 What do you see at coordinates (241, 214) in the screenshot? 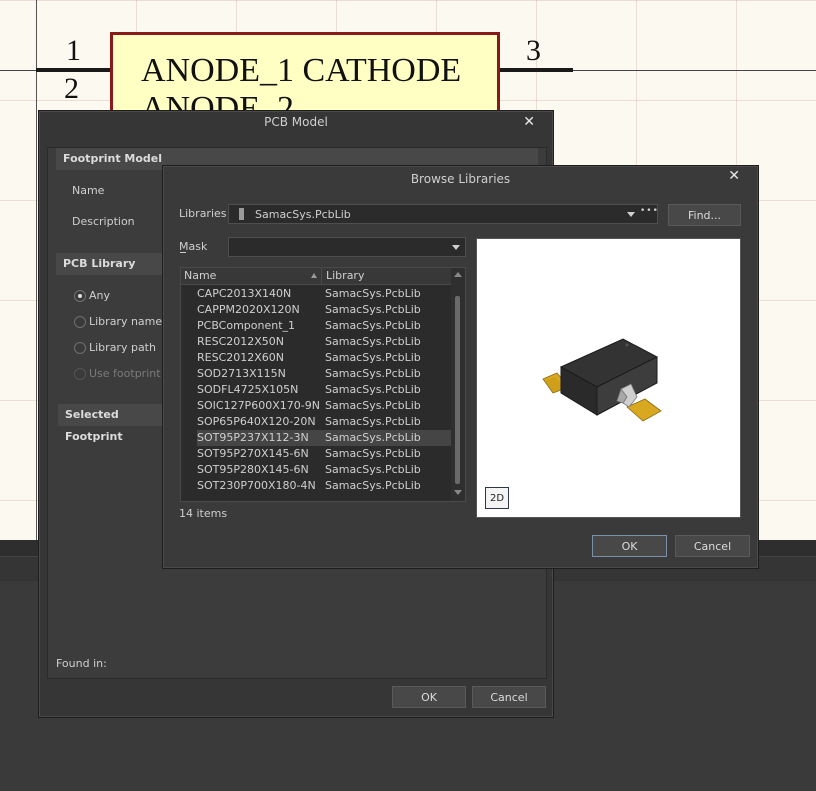
I see `library-file-icon` at bounding box center [241, 214].